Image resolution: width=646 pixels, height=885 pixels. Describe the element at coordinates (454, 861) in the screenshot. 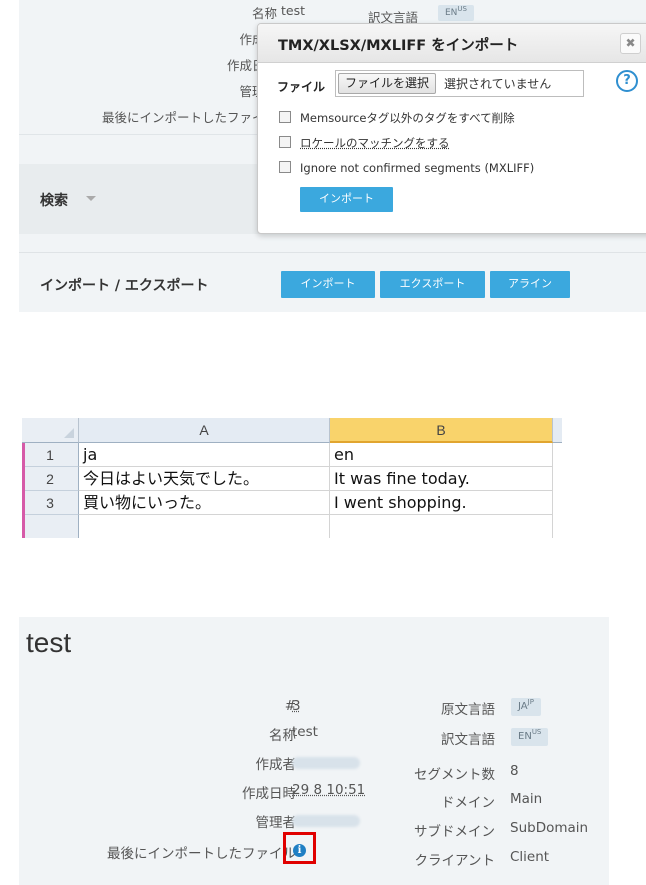

I see `client-label: クライアント` at that location.